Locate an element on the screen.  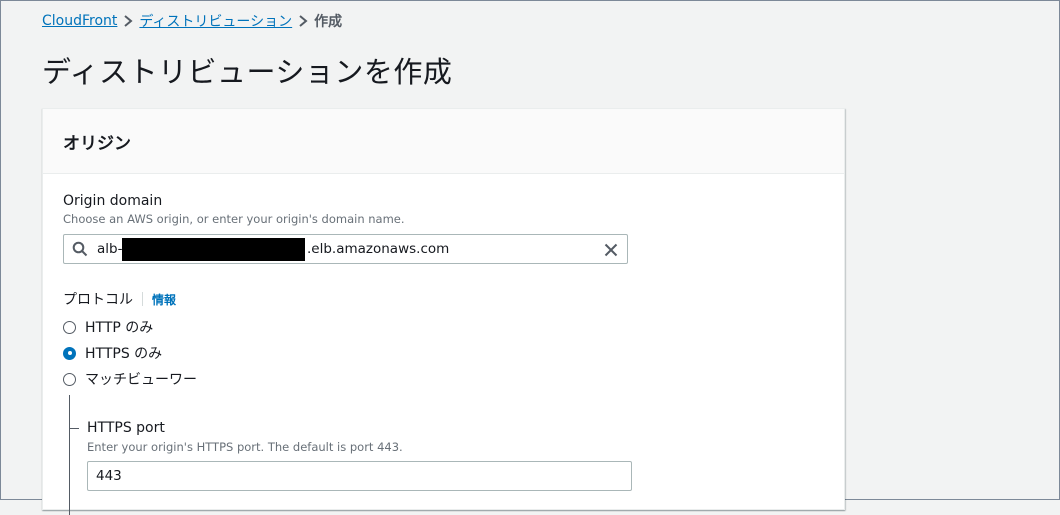
https-port-label: HTTPS port is located at coordinates (126, 428).